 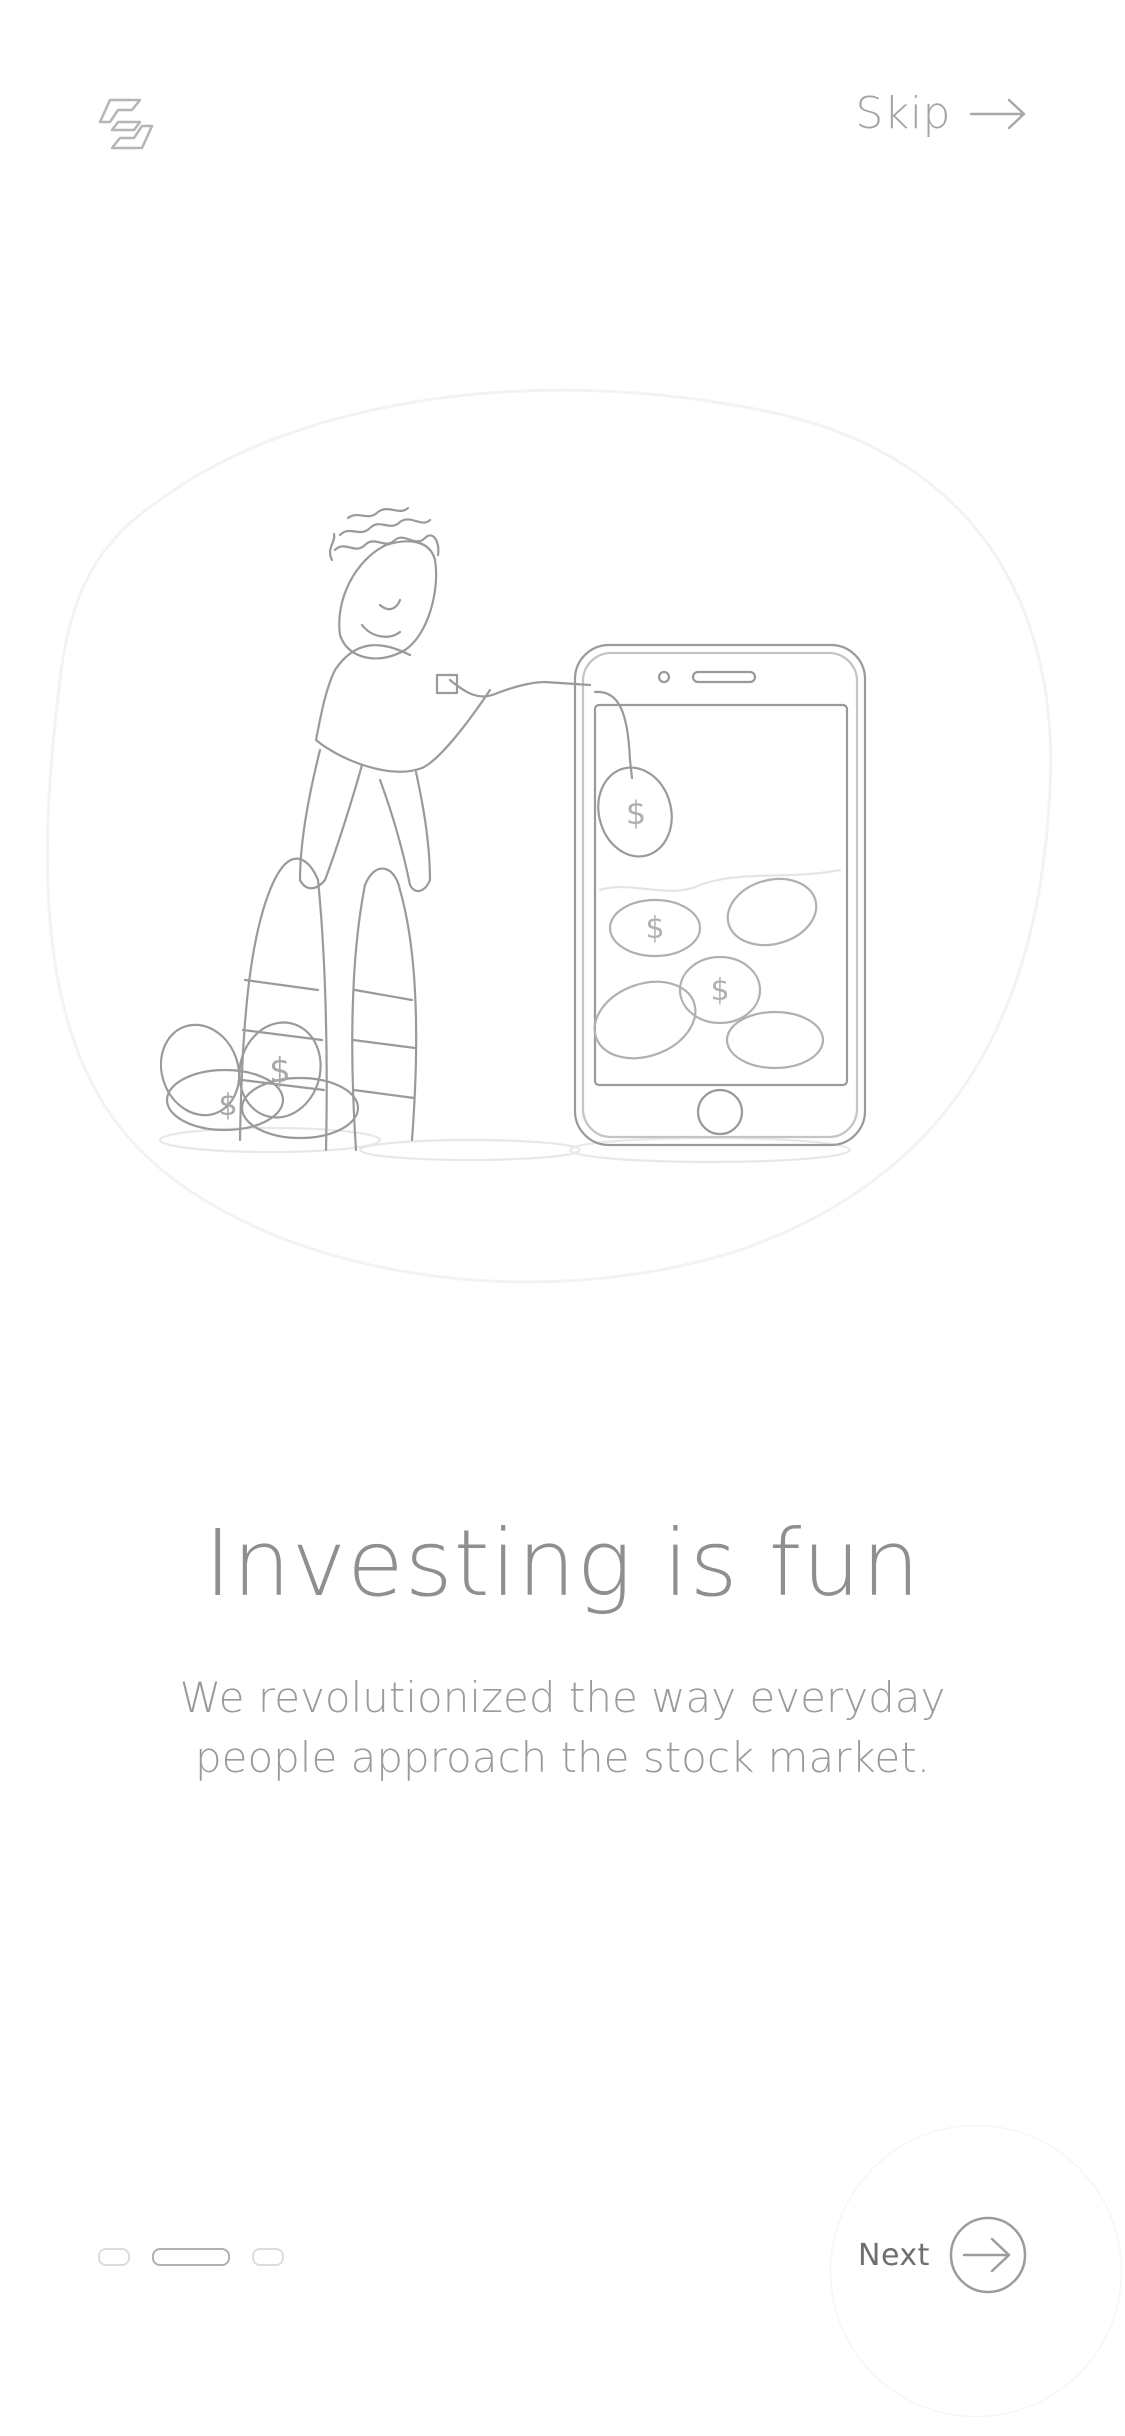 I want to click on pagination-dot-active, so click(x=191, y=2257).